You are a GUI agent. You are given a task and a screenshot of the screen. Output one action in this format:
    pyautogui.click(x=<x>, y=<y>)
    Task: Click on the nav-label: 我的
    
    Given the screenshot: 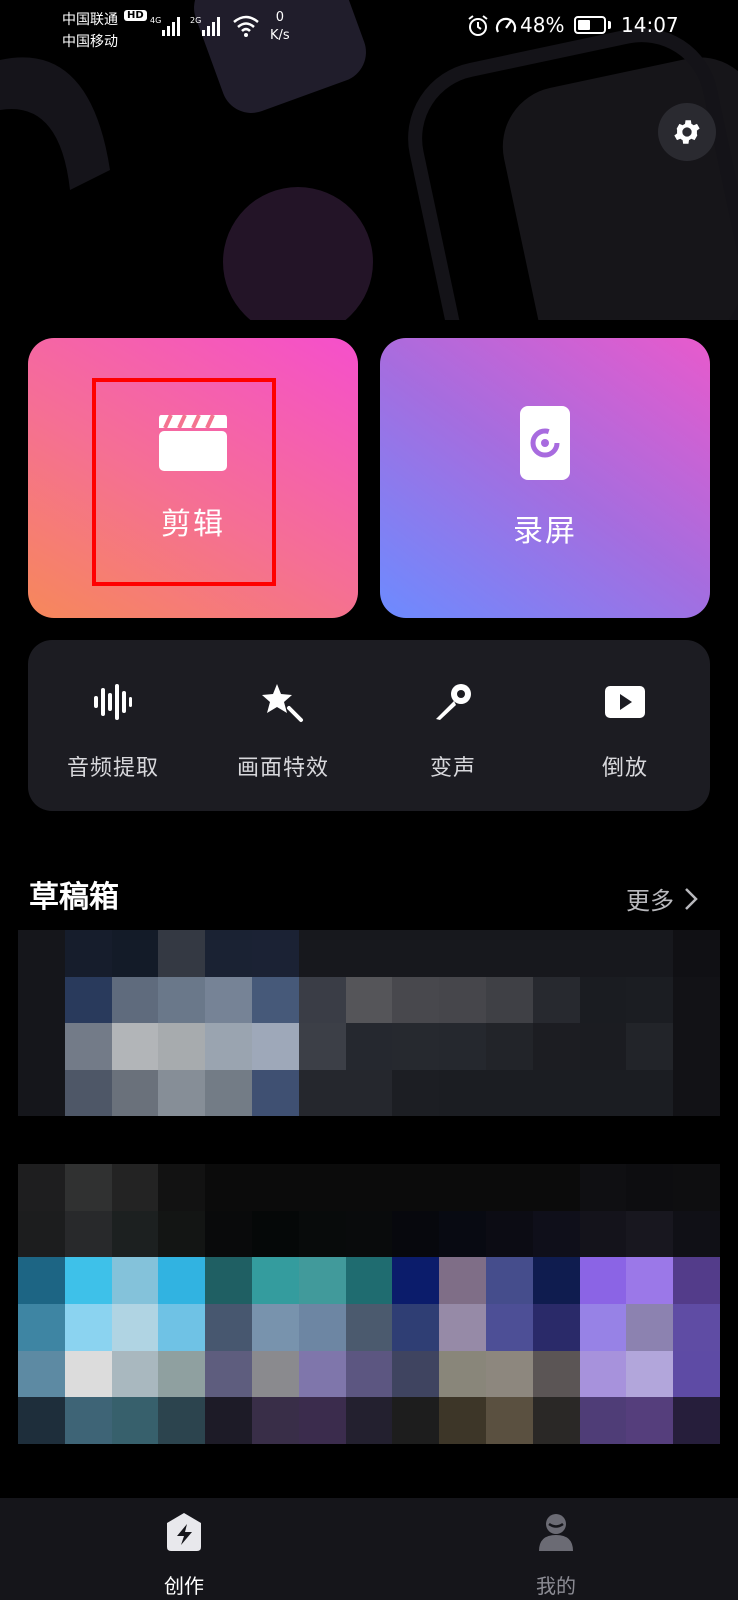 What is the action you would take?
    pyautogui.click(x=556, y=1586)
    